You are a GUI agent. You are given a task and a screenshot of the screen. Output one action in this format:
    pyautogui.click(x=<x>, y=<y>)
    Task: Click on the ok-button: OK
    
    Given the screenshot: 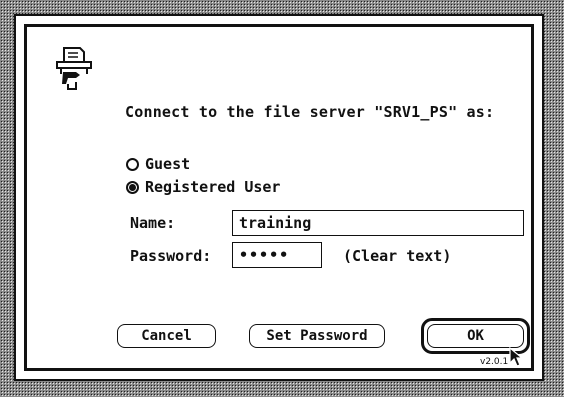 What is the action you would take?
    pyautogui.click(x=475, y=336)
    